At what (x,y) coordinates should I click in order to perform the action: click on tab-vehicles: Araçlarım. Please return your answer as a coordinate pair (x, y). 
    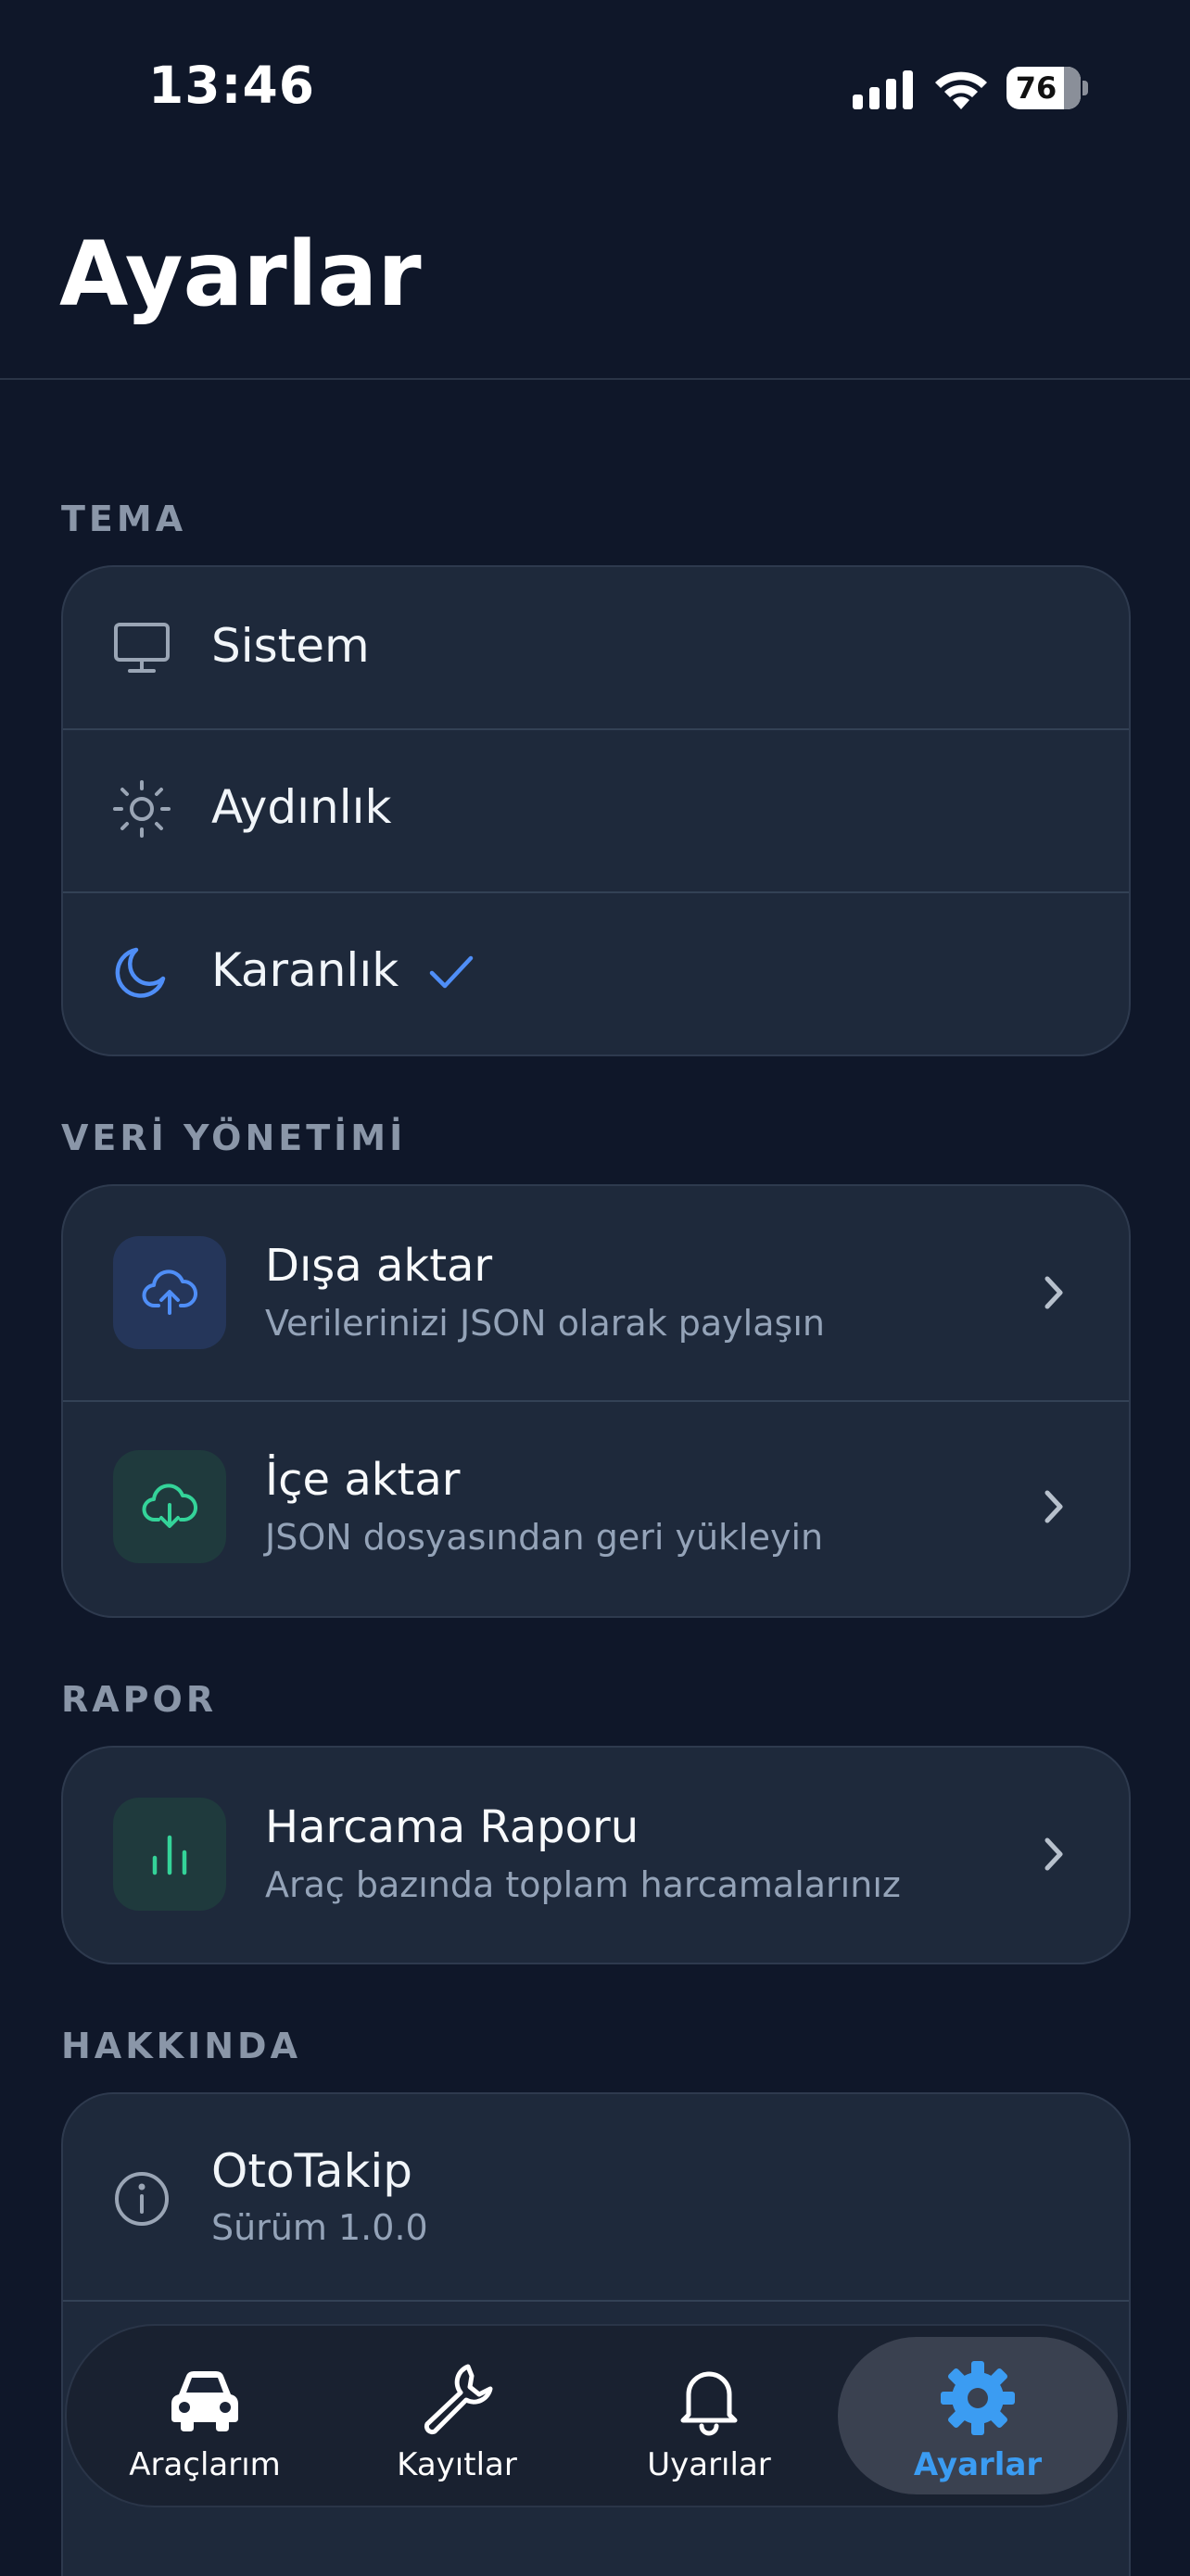
    Looking at the image, I should click on (204, 2416).